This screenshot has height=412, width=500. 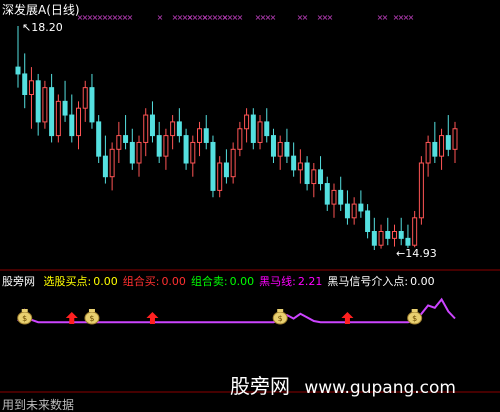 What do you see at coordinates (42, 27) in the screenshot?
I see `high-price-label: ↖18.20` at bounding box center [42, 27].